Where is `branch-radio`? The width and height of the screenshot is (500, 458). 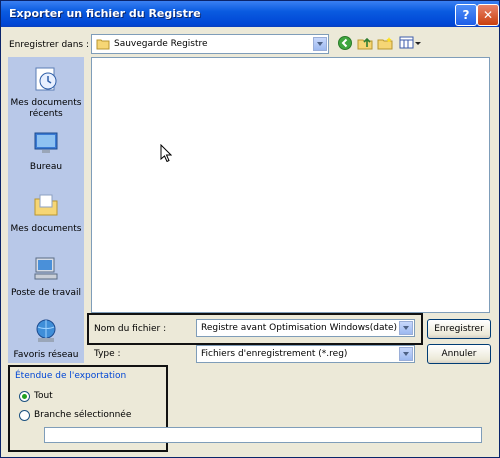
branch-radio is located at coordinates (24, 415).